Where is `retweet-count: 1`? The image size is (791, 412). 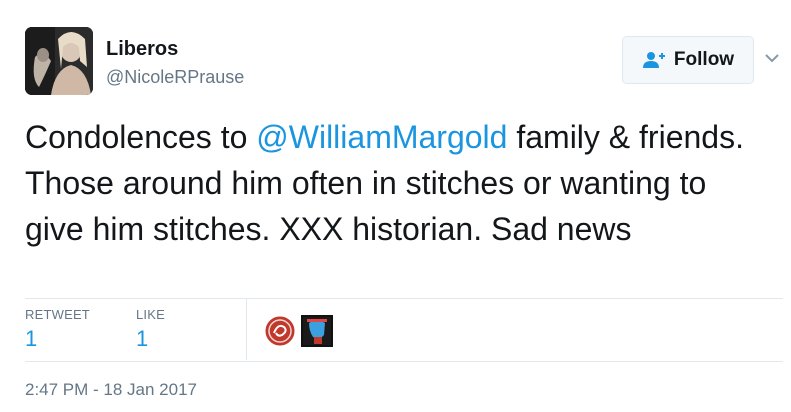
retweet-count: 1 is located at coordinates (31, 339).